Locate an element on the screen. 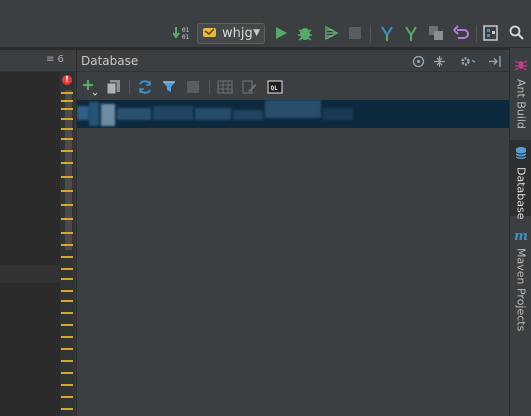  sync-icon is located at coordinates (169, 87).